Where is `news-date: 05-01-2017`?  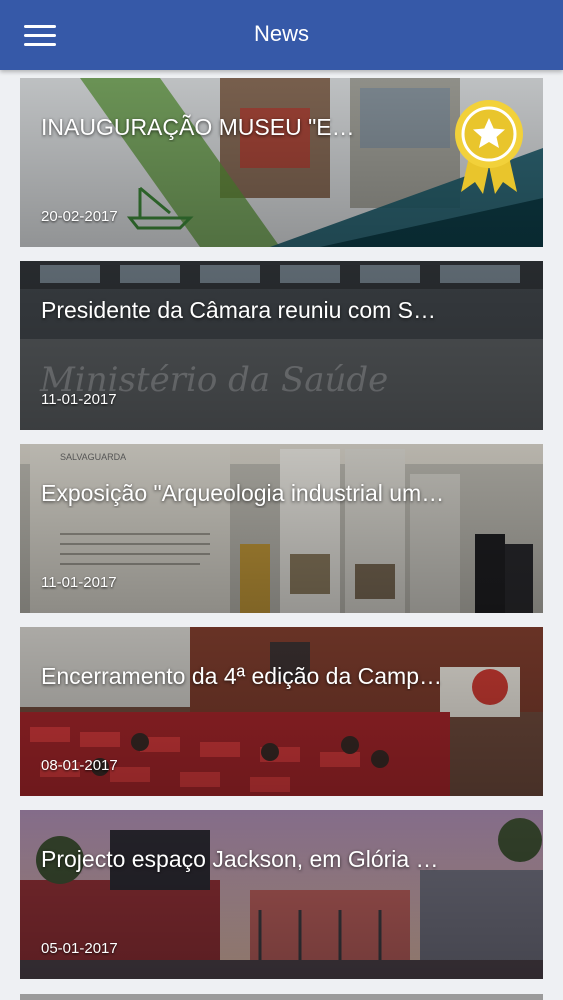
news-date: 05-01-2017 is located at coordinates (79, 948).